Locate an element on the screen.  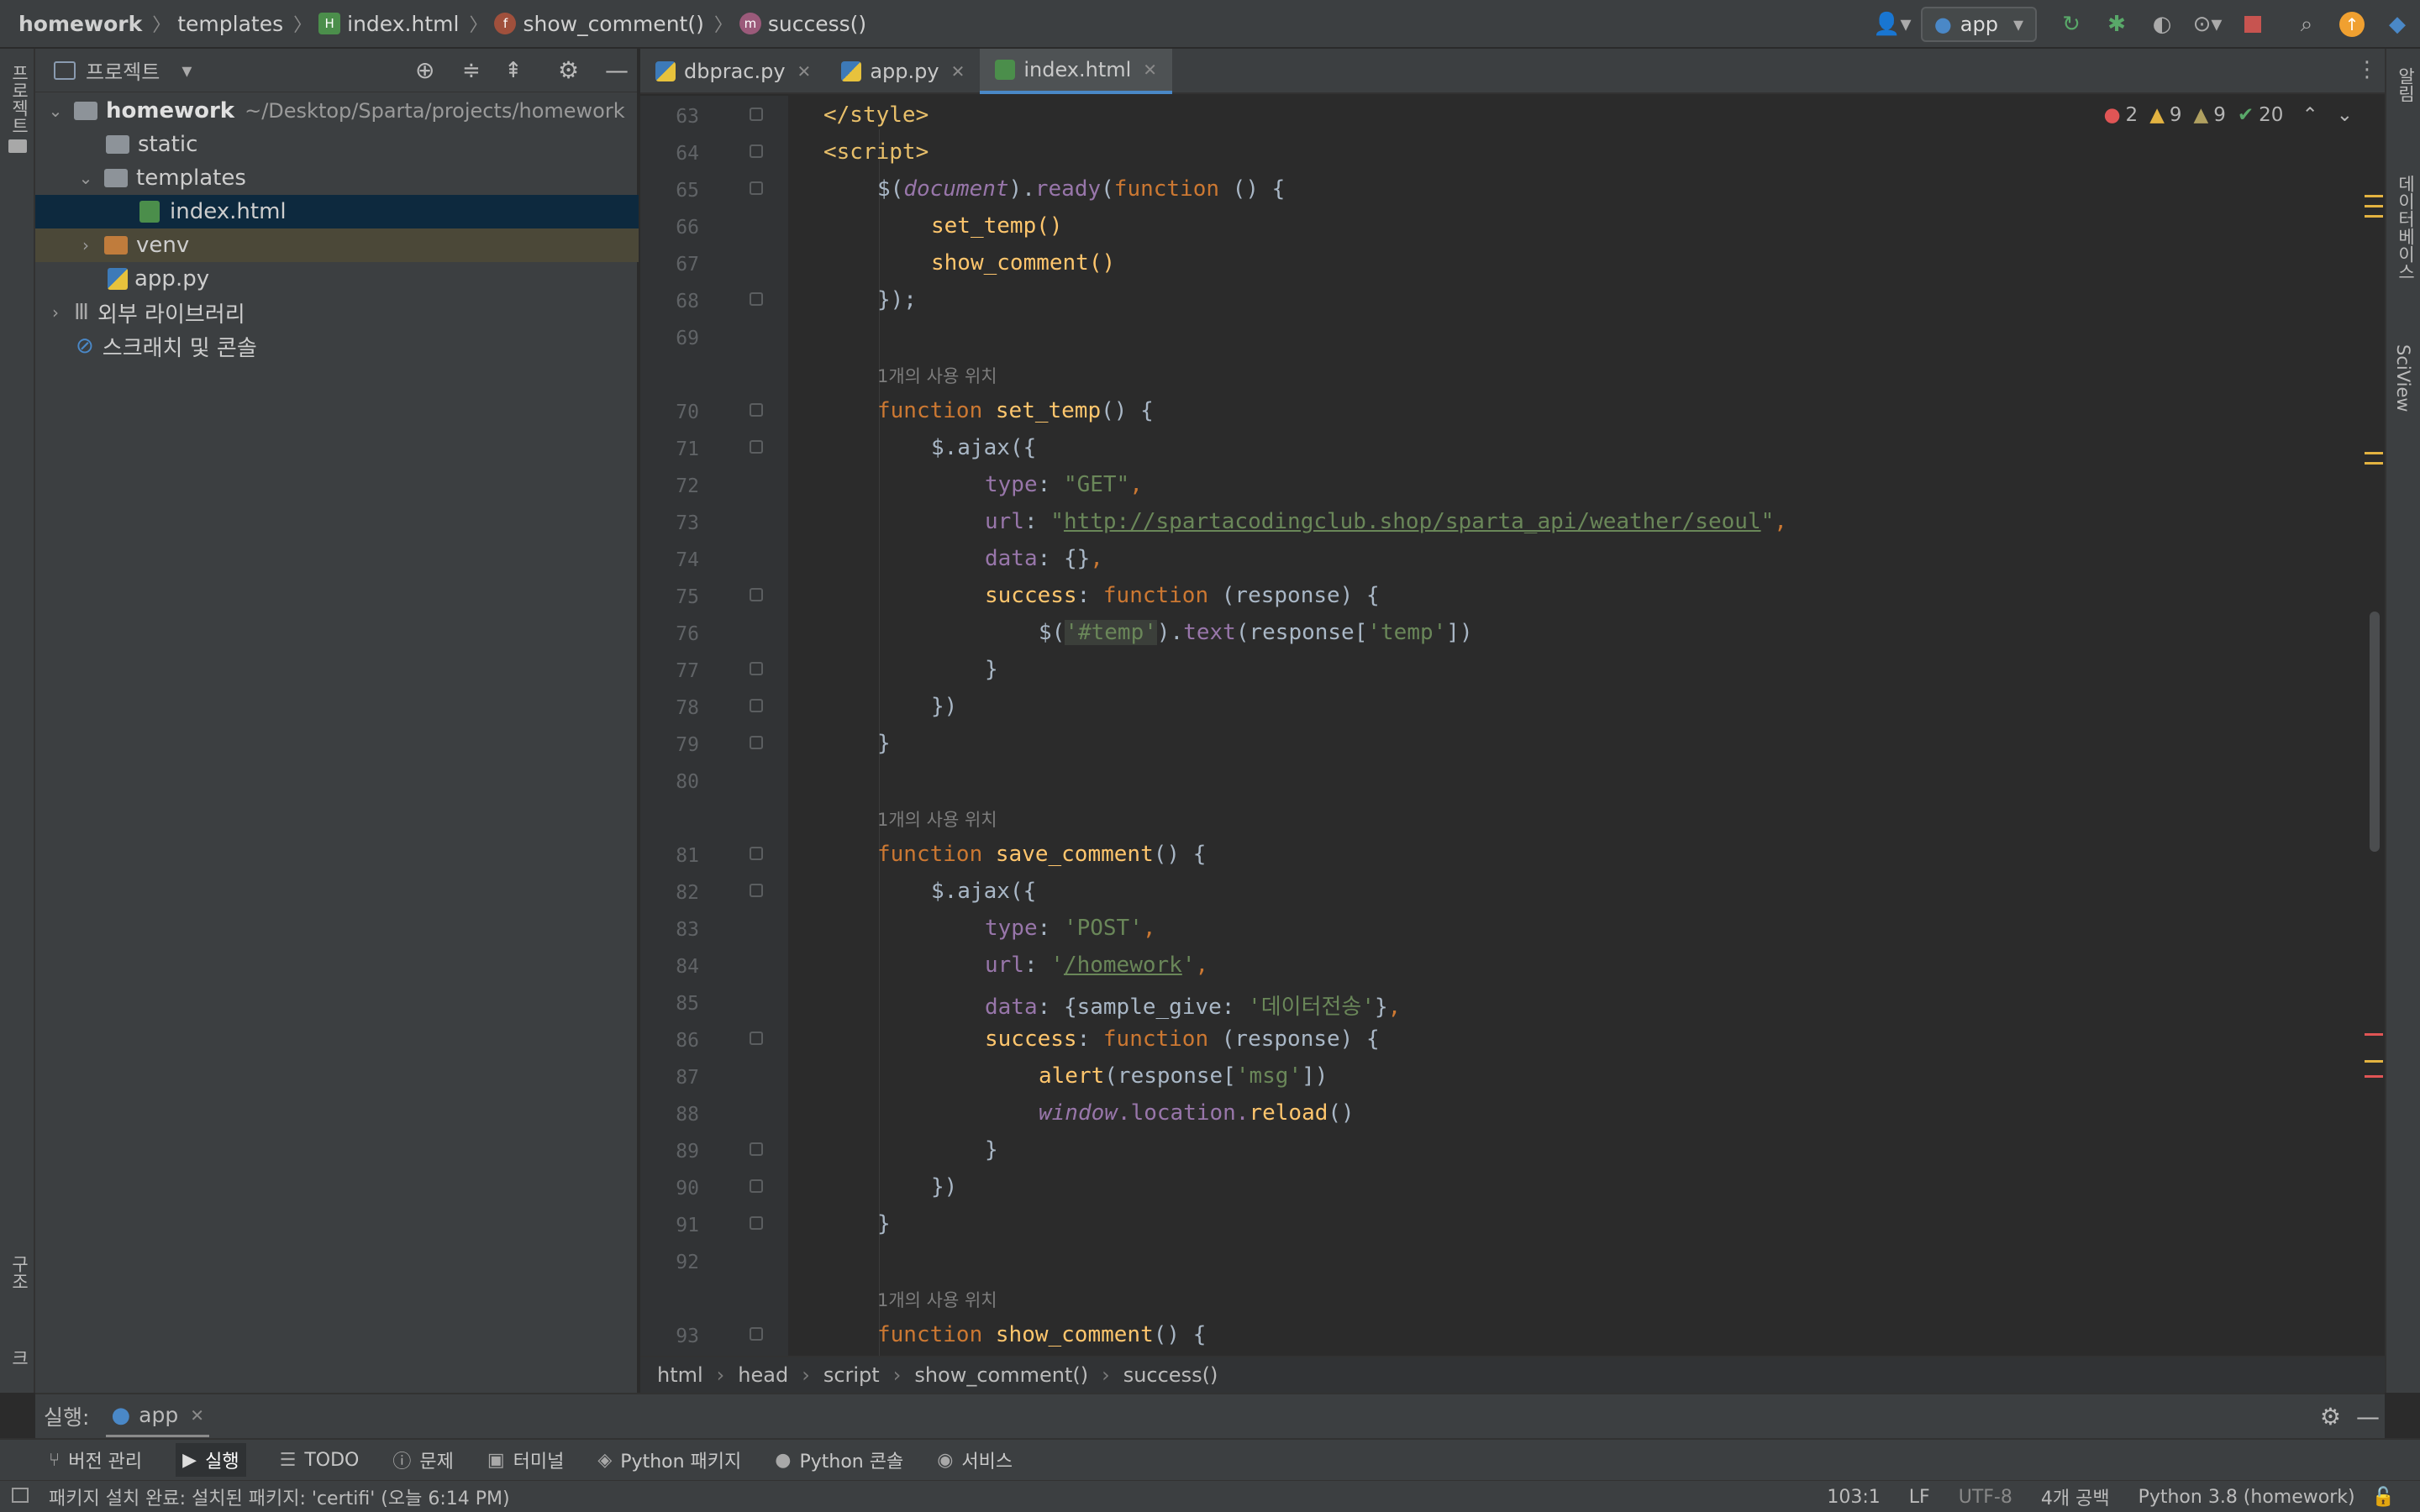
profile-icon: ⊙▾ is located at coordinates (2208, 24).